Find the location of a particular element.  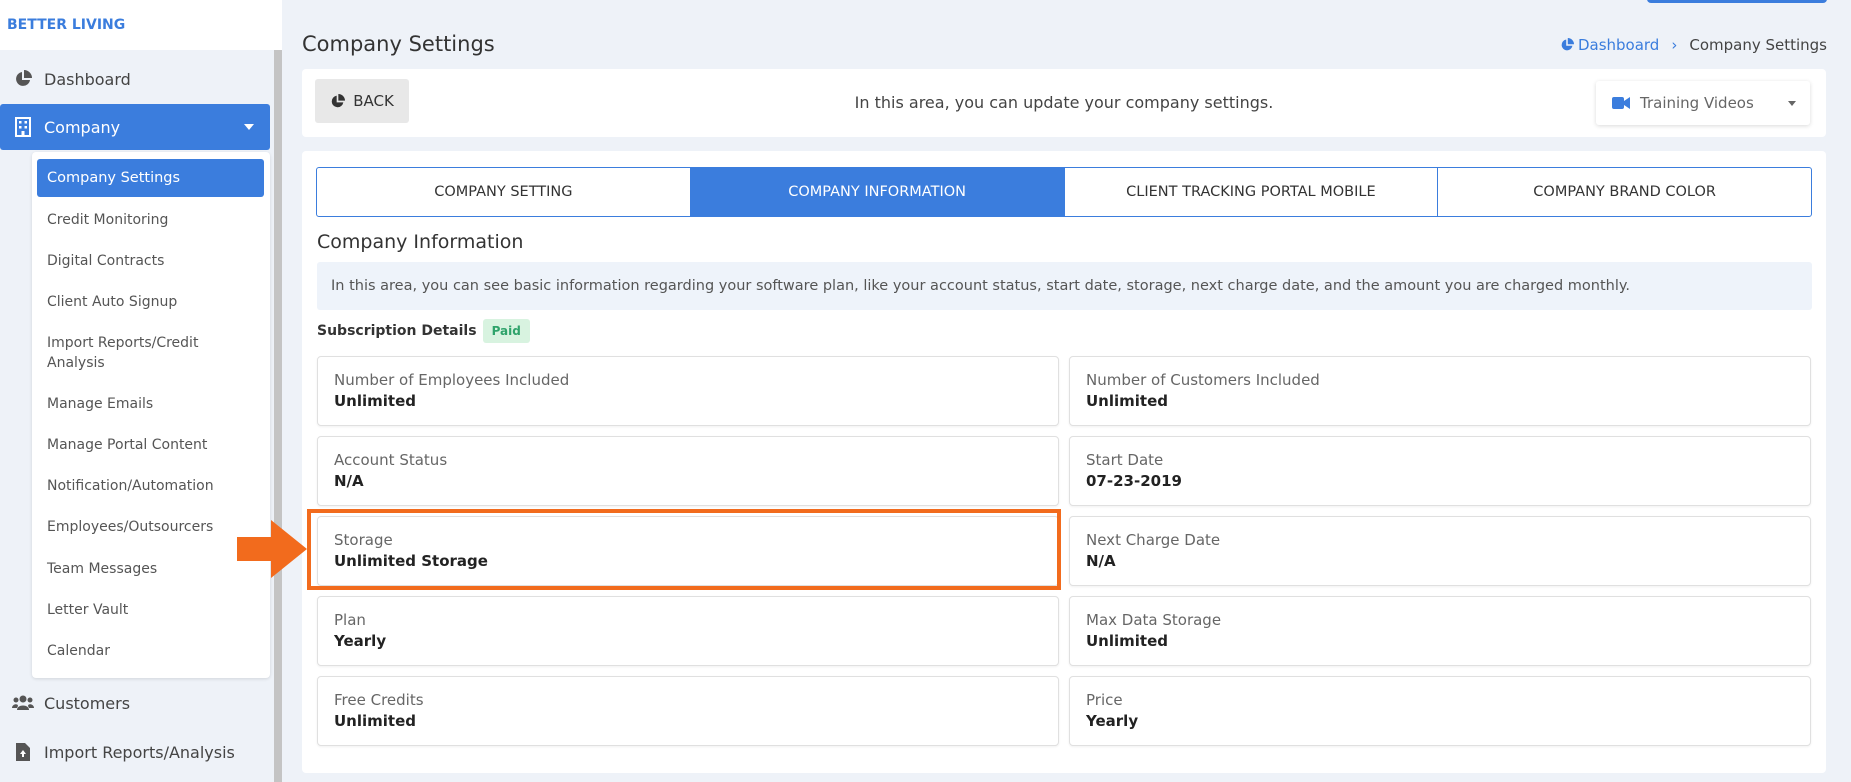

submenu-item-employees-outsourcers: Employees/Outsourcers is located at coordinates (152, 527).